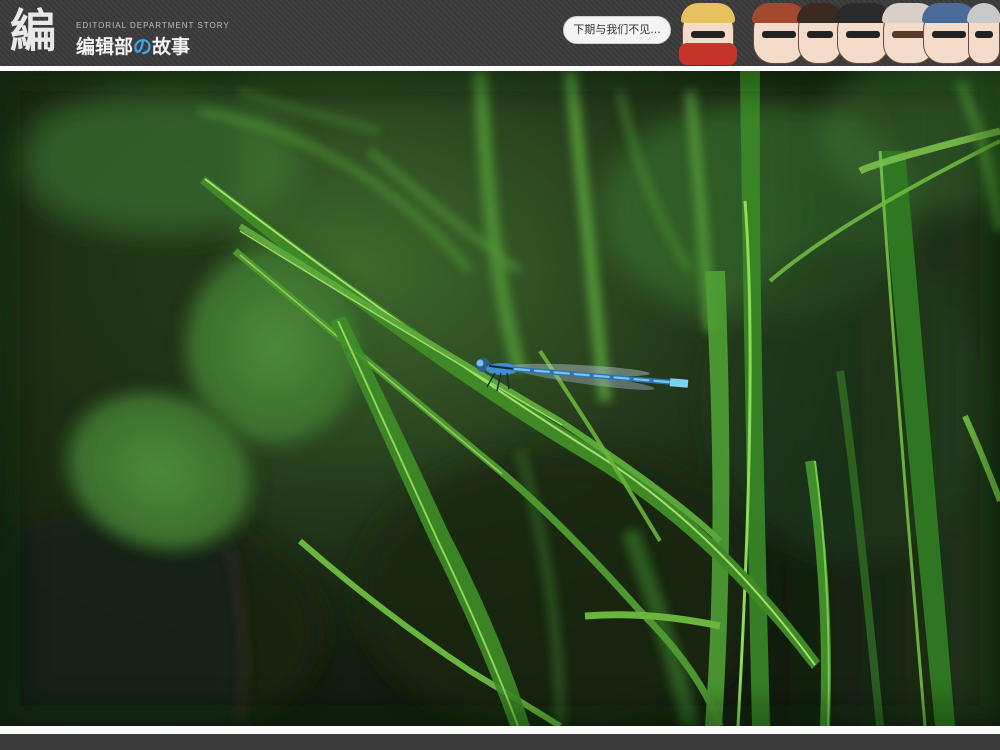 The width and height of the screenshot is (1000, 750). I want to click on cartoon-faces-banner, so click(839, 33).